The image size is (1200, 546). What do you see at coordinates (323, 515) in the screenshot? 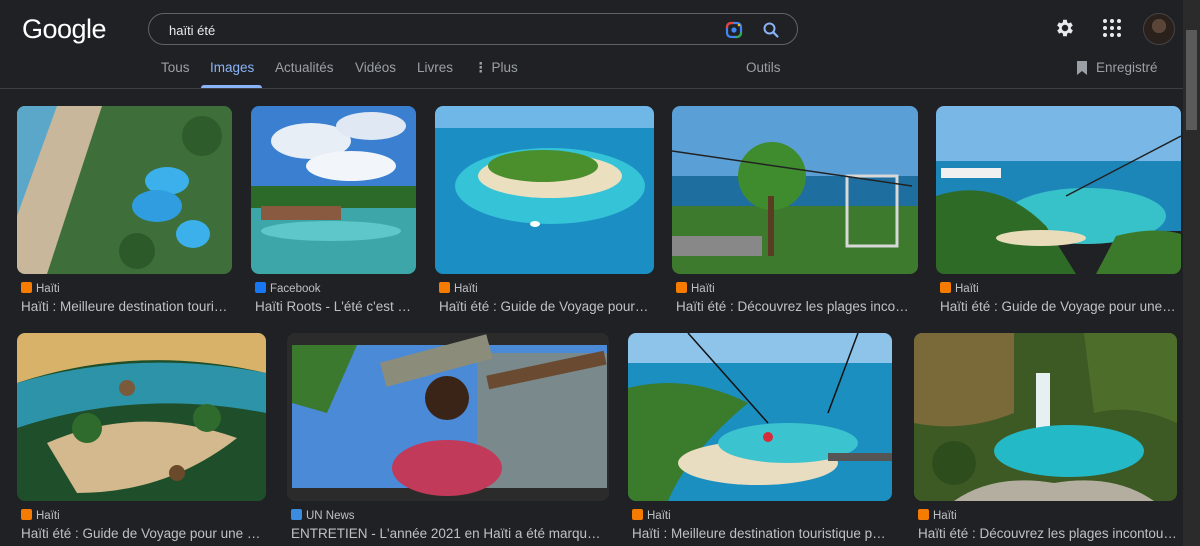
I see `result-source: UN News` at bounding box center [323, 515].